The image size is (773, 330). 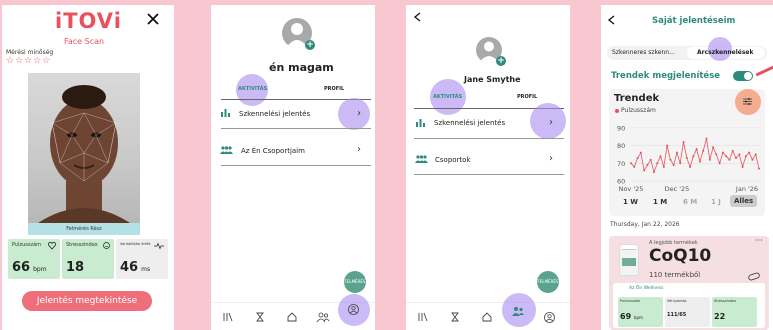 I want to click on trend-toggle-label: Trendek megjelenítése, so click(x=666, y=76).